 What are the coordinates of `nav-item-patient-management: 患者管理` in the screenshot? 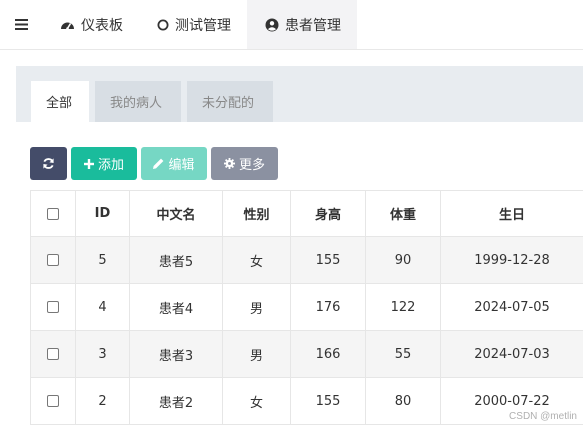 It's located at (302, 24).